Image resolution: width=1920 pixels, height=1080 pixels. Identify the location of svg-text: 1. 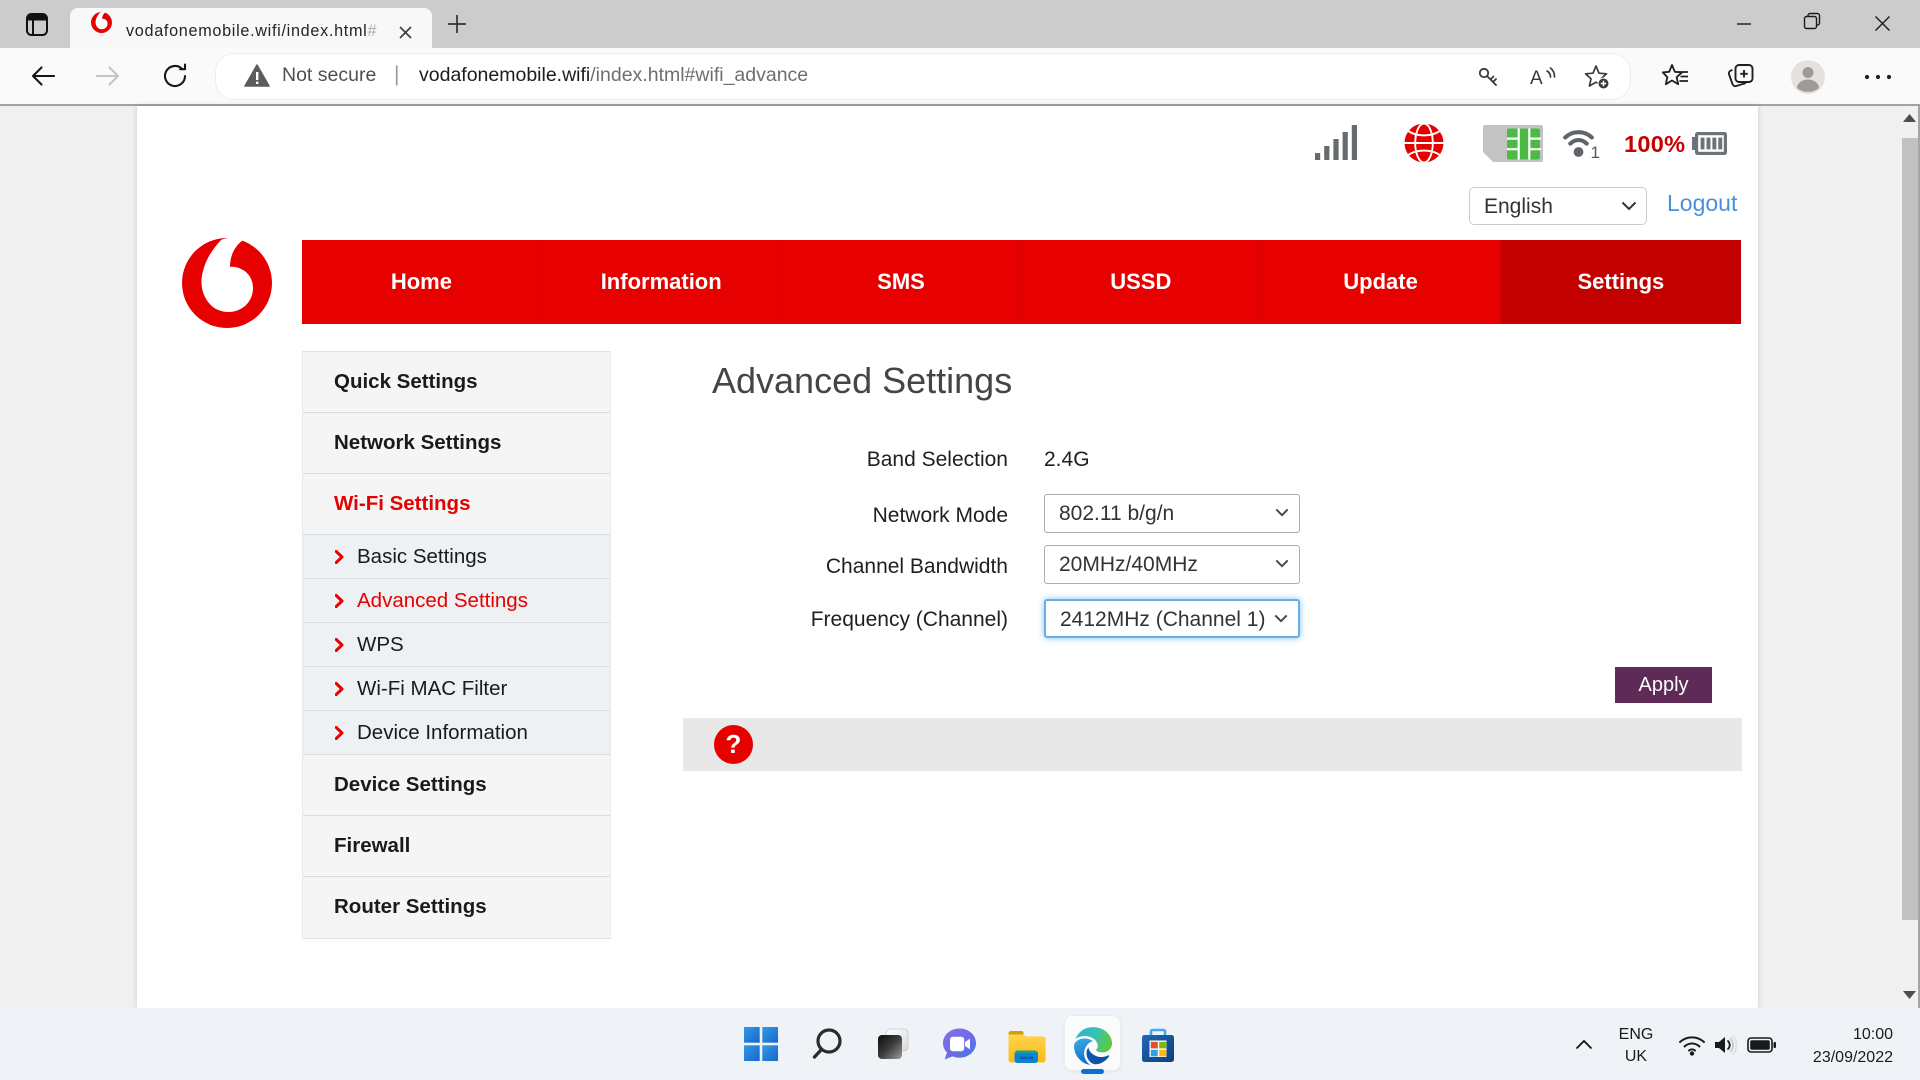
(1595, 152).